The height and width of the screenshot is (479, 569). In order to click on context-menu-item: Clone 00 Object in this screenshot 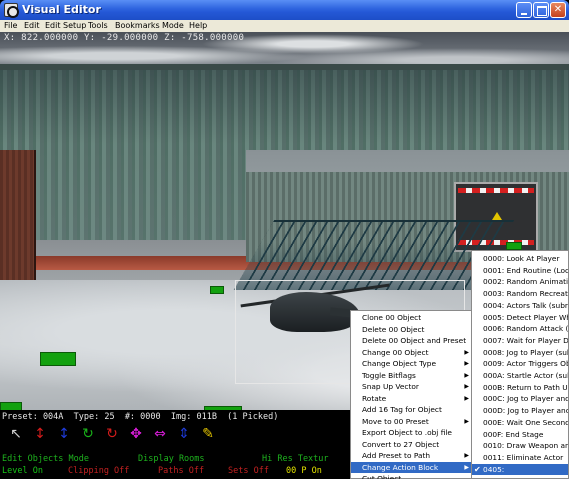, I will do `click(412, 318)`.